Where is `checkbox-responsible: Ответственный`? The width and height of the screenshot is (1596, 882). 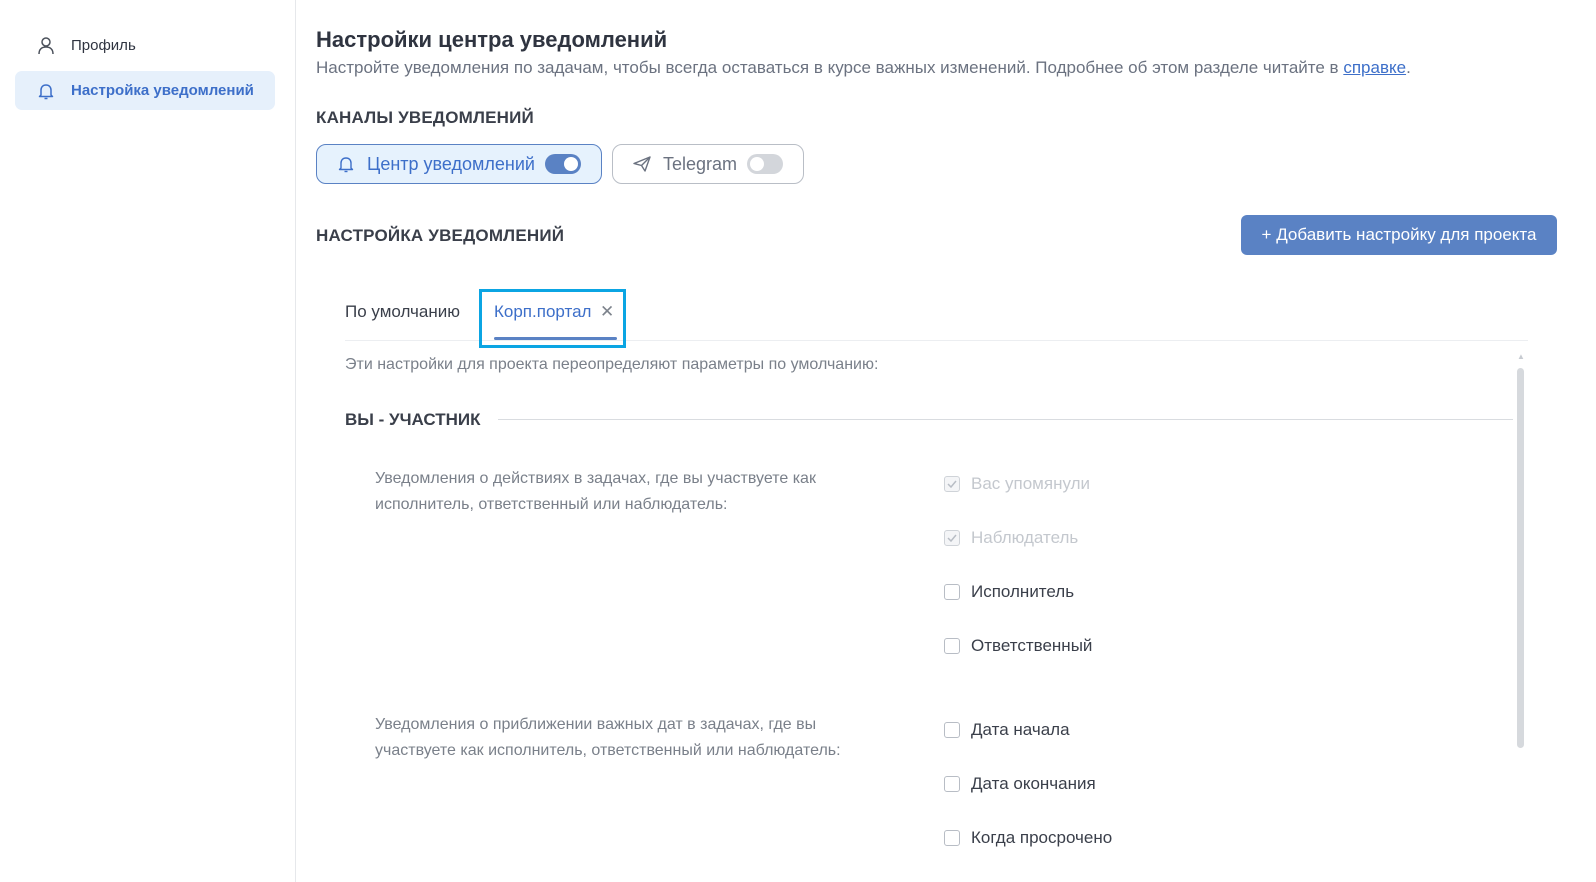 checkbox-responsible: Ответственный is located at coordinates (1018, 646).